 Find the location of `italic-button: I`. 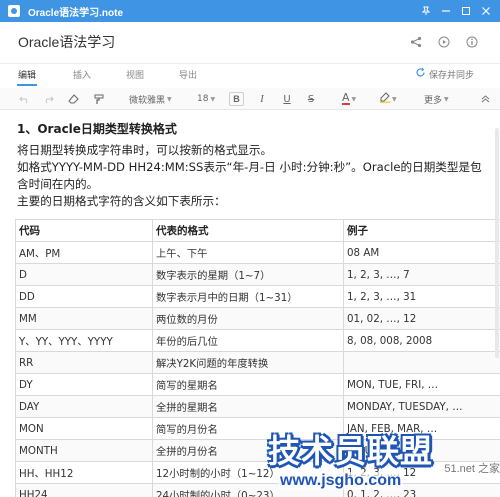

italic-button: I is located at coordinates (262, 99).